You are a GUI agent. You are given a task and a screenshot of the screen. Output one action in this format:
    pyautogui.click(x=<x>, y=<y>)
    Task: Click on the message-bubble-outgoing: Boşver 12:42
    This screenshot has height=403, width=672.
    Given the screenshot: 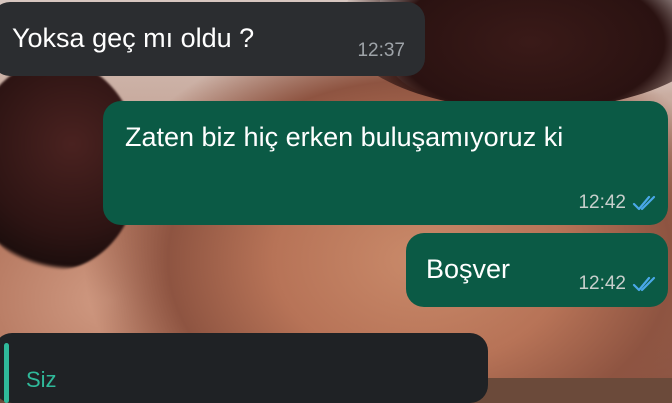 What is the action you would take?
    pyautogui.click(x=537, y=270)
    